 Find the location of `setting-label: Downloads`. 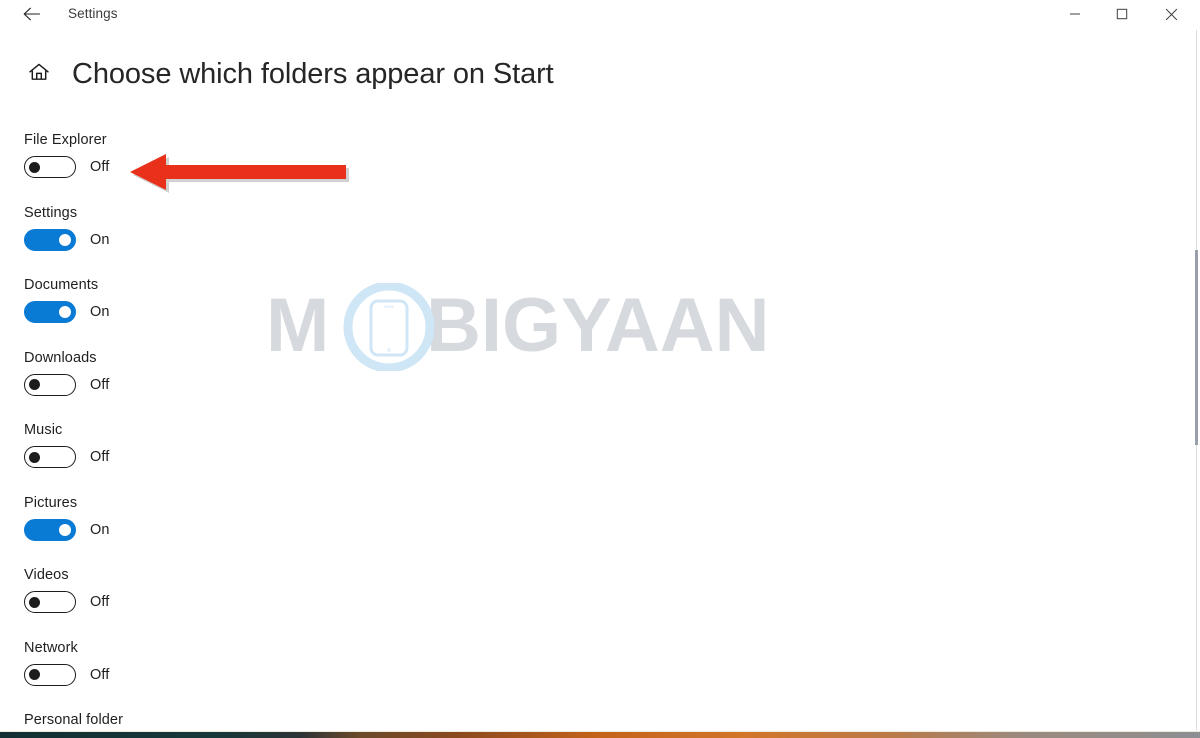

setting-label: Downloads is located at coordinates (60, 357).